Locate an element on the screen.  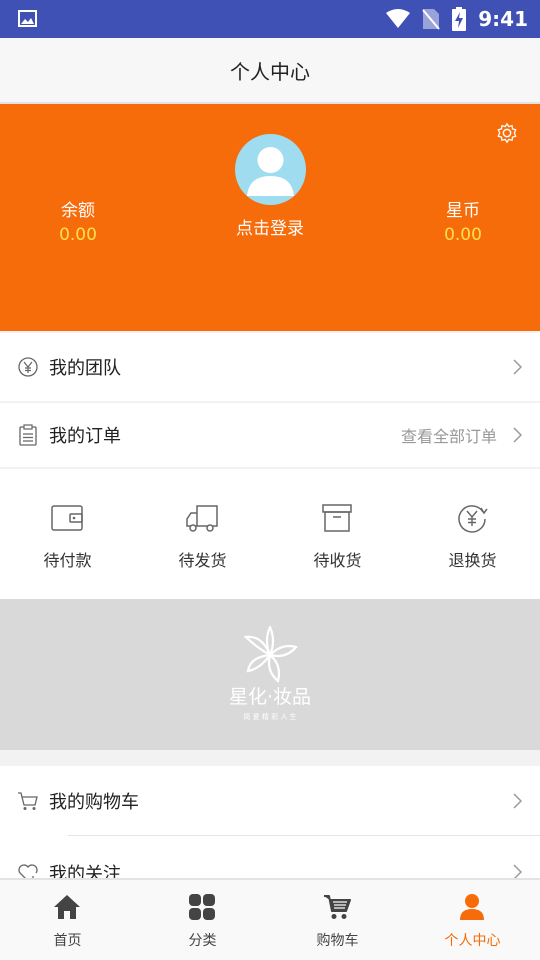
tab-profile: 个人中心 is located at coordinates (472, 920).